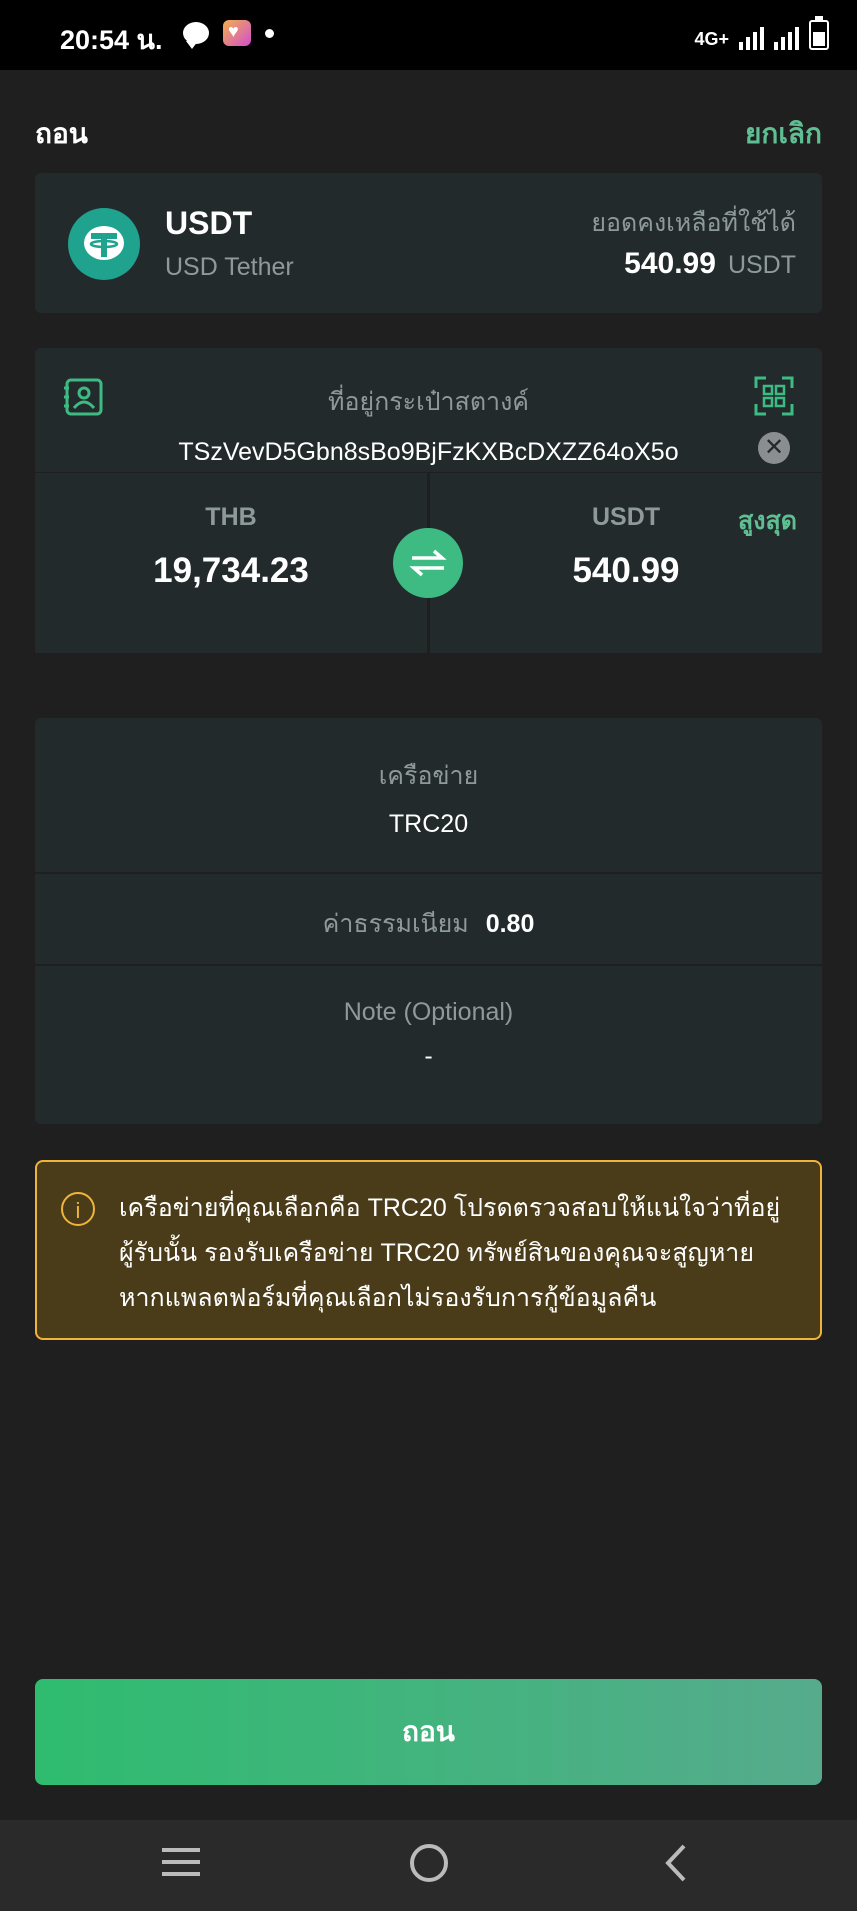 The height and width of the screenshot is (1911, 857). What do you see at coordinates (428, 1012) in the screenshot?
I see `note-label: Note (Optional)` at bounding box center [428, 1012].